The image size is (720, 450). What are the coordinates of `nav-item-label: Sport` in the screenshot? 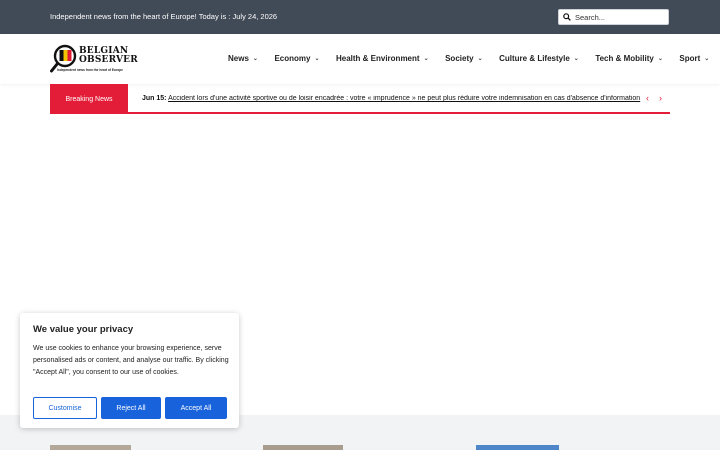 It's located at (690, 58).